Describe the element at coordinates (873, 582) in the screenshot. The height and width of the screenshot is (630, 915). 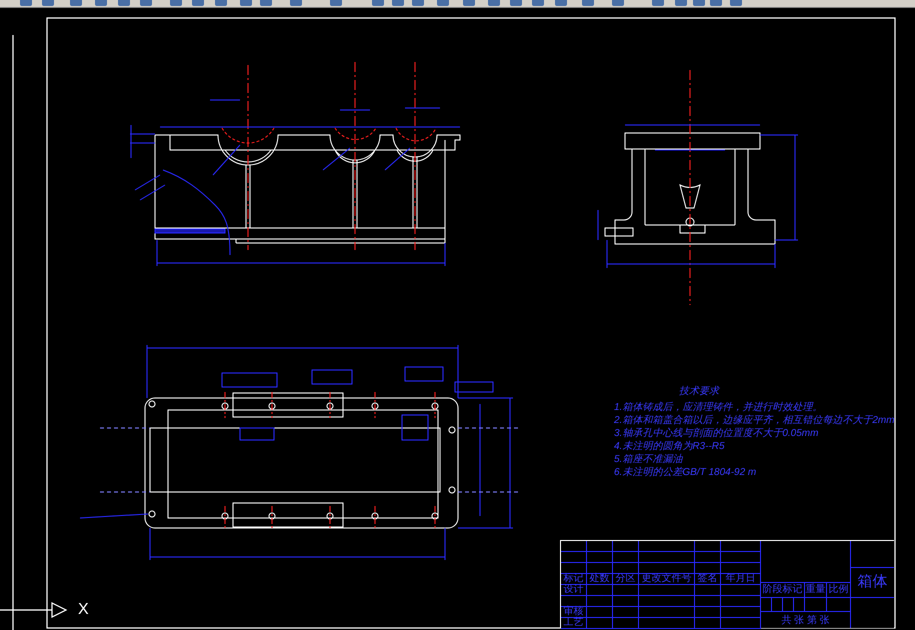
I see `part-name: 箱体` at that location.